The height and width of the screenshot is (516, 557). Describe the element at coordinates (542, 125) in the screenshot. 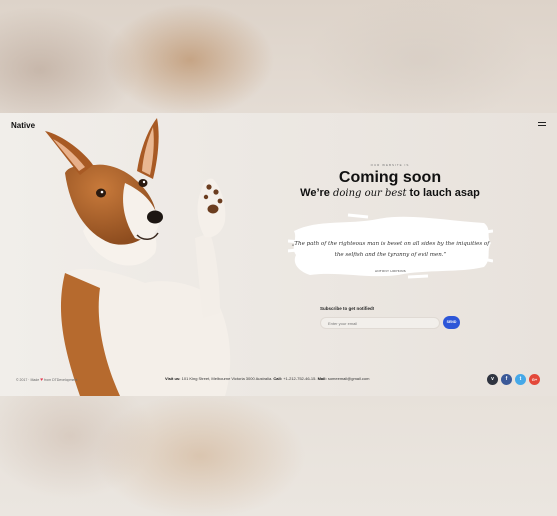

I see `hamburger-menu-icon` at that location.